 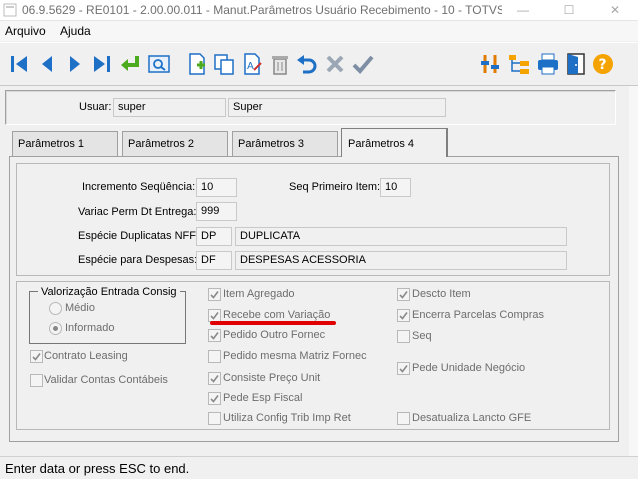 What do you see at coordinates (259, 294) in the screenshot?
I see `item-agregado-label: Item Agregado` at bounding box center [259, 294].